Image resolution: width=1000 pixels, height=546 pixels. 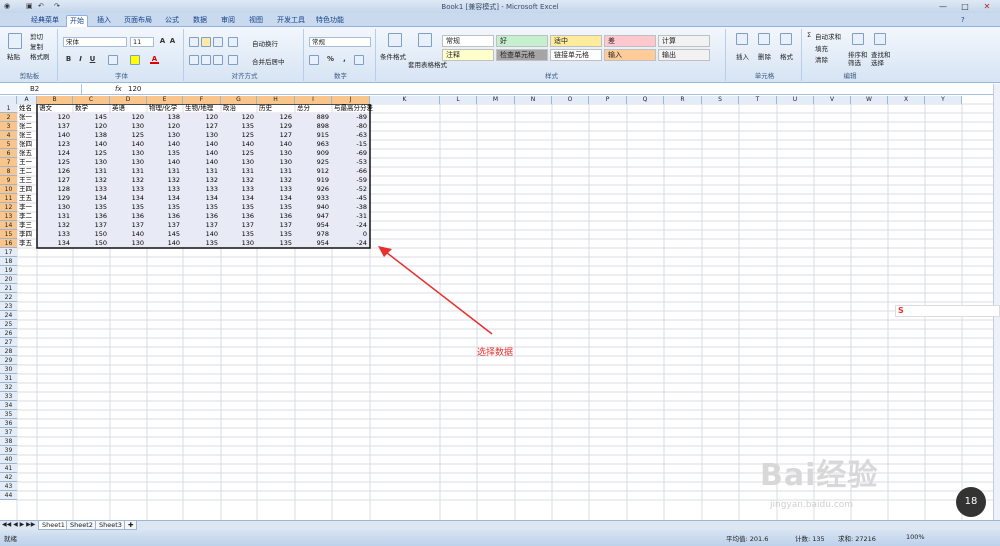 I want to click on underline-button: U, so click(x=92, y=59).